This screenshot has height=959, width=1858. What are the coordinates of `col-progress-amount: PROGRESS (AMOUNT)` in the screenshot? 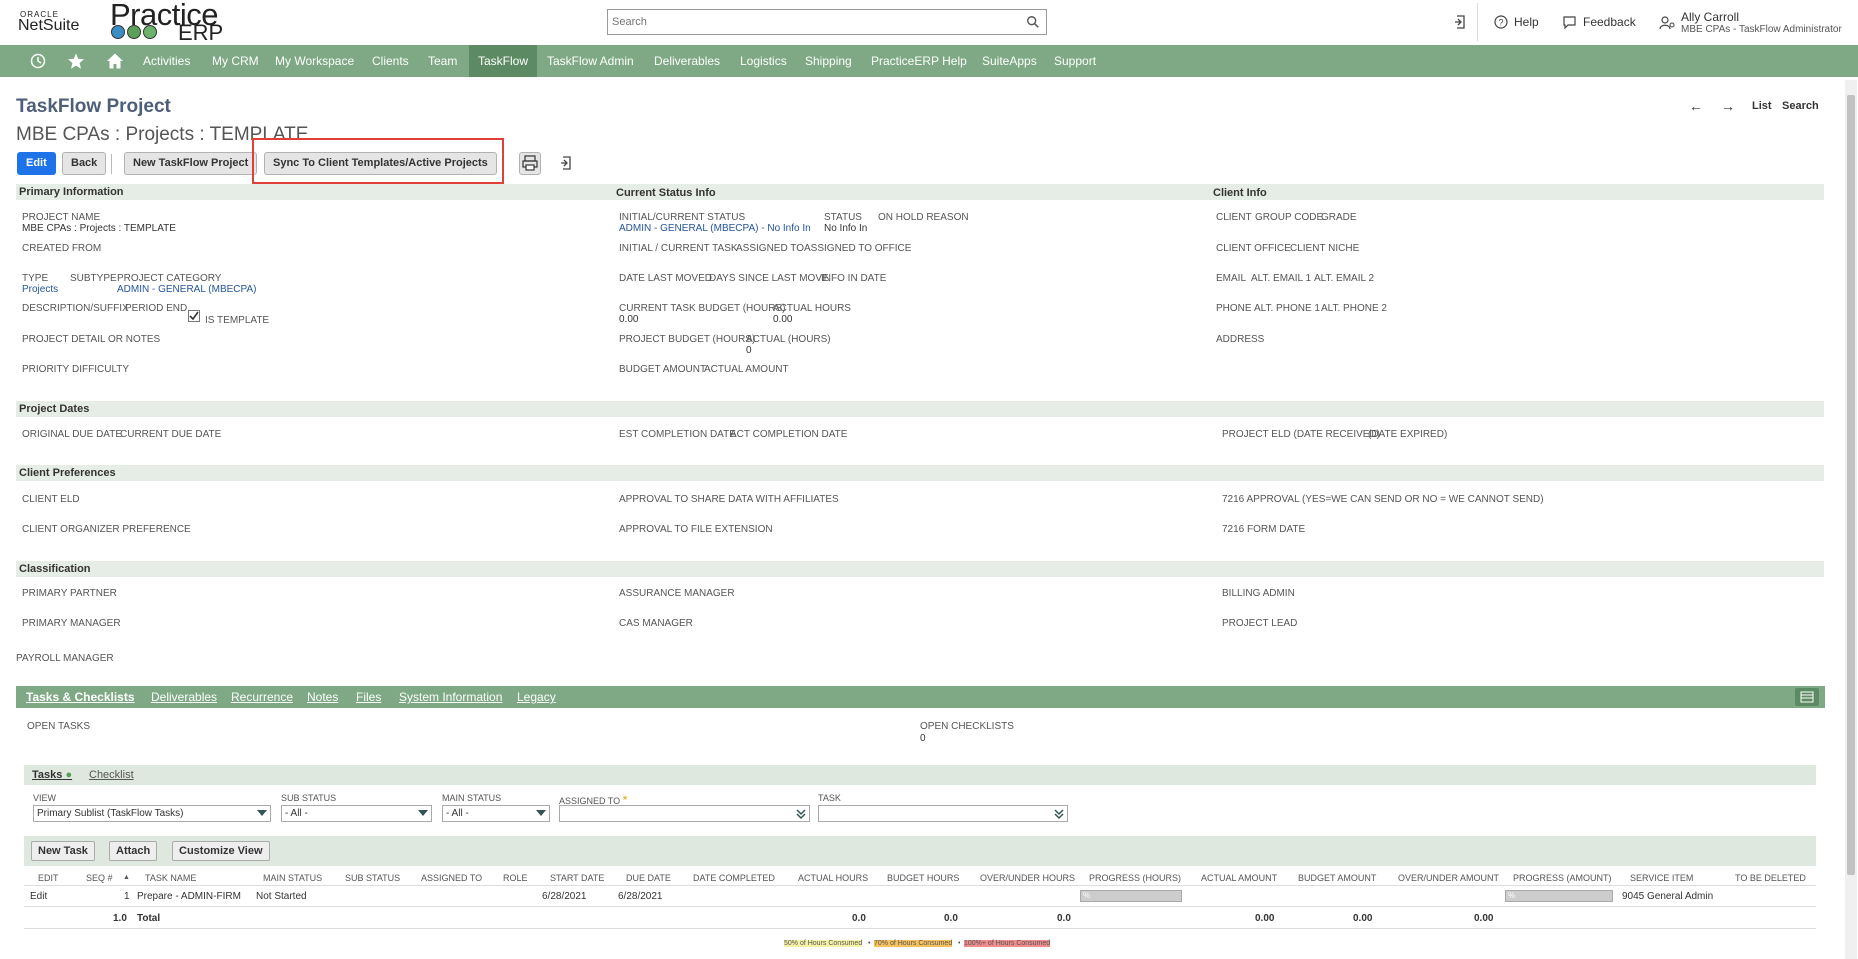 It's located at (1562, 878).